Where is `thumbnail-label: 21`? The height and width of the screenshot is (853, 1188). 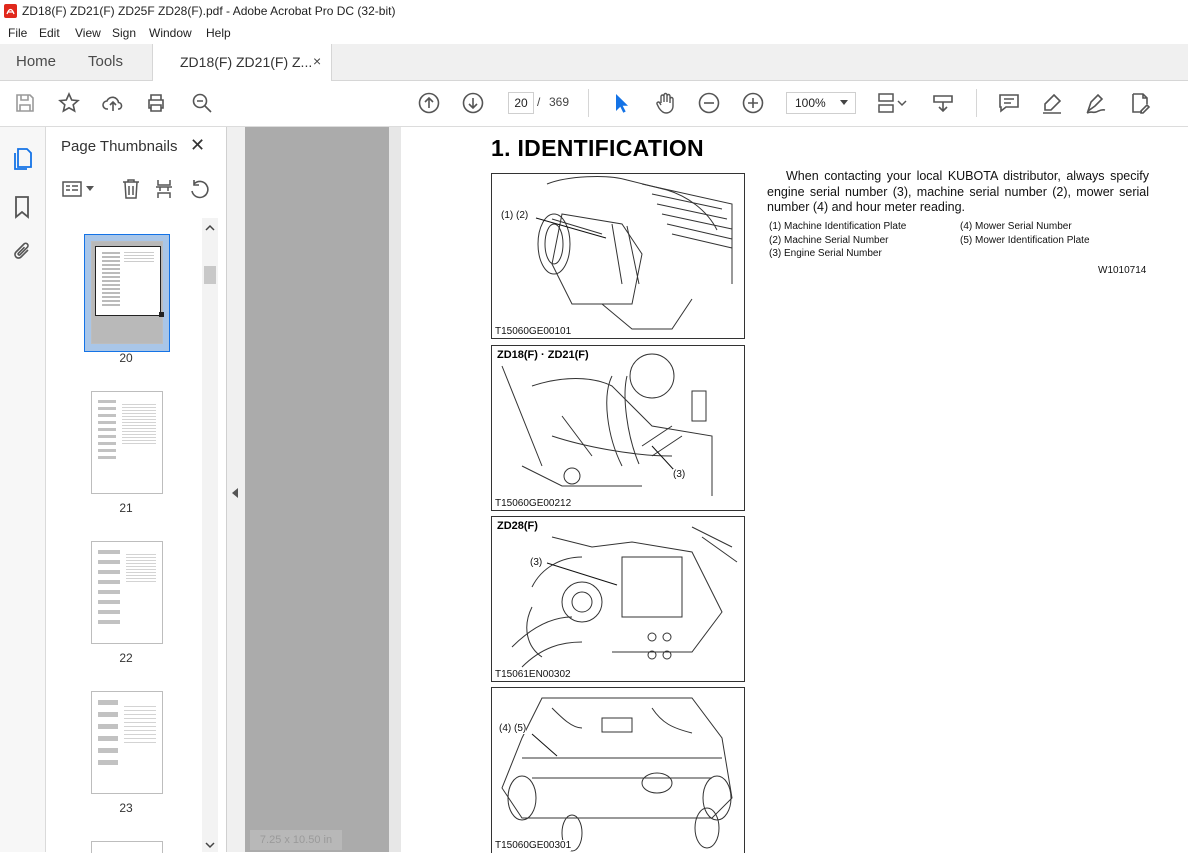 thumbnail-label: 21 is located at coordinates (126, 508).